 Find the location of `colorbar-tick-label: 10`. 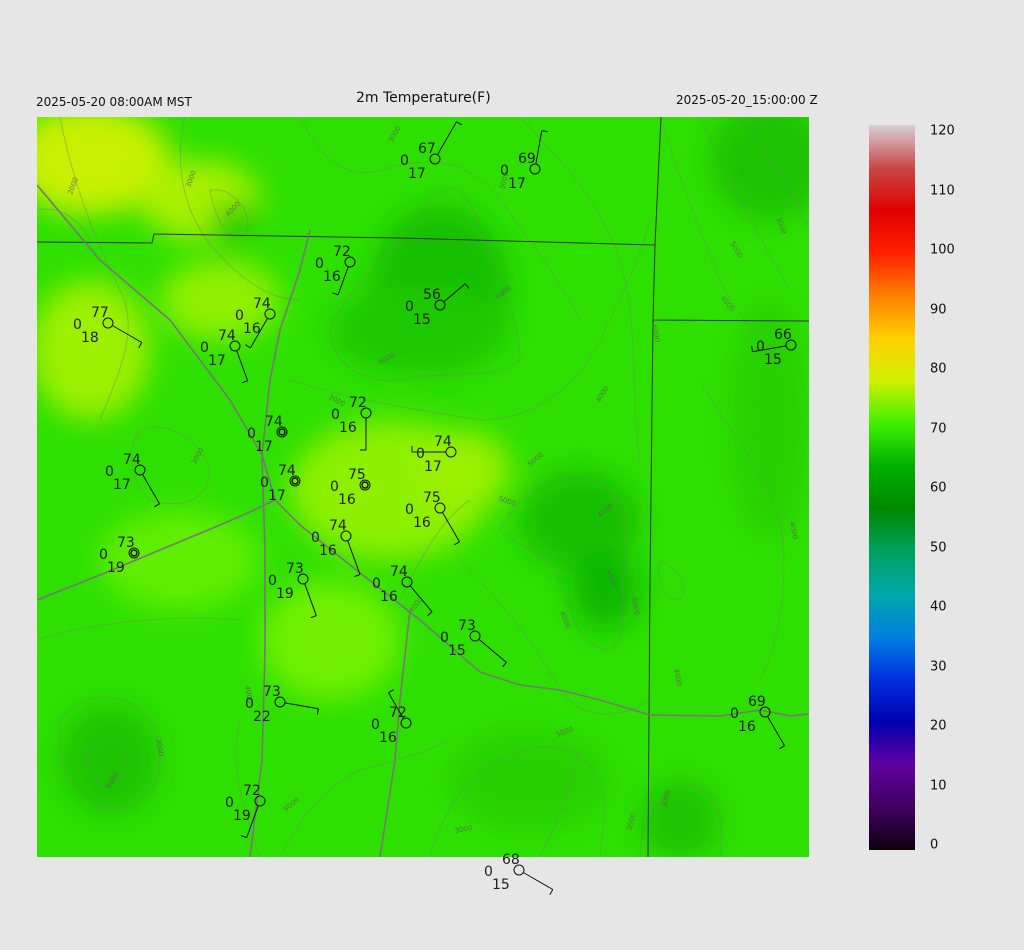

colorbar-tick-label: 10 is located at coordinates (938, 786).